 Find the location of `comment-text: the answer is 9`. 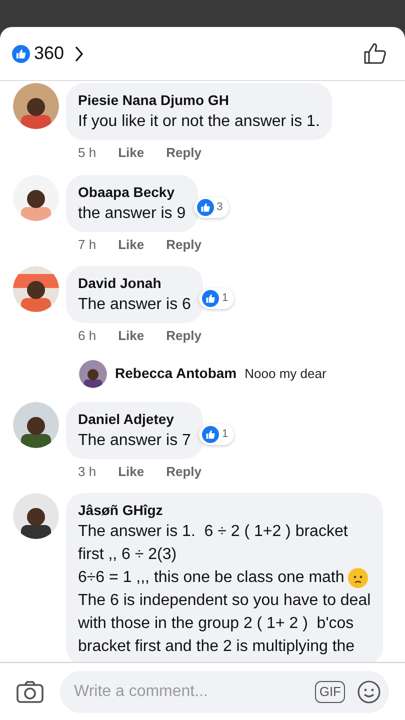

comment-text: the answer is 9 is located at coordinates (132, 214).